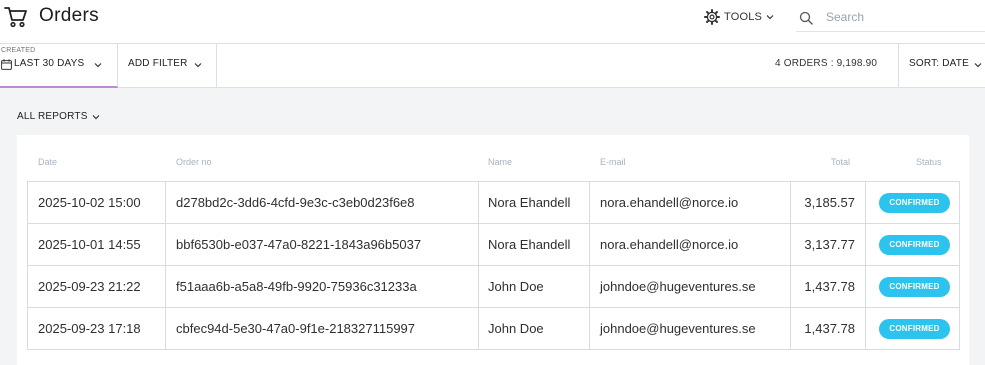 The width and height of the screenshot is (985, 365). I want to click on calendar-icon, so click(6, 64).